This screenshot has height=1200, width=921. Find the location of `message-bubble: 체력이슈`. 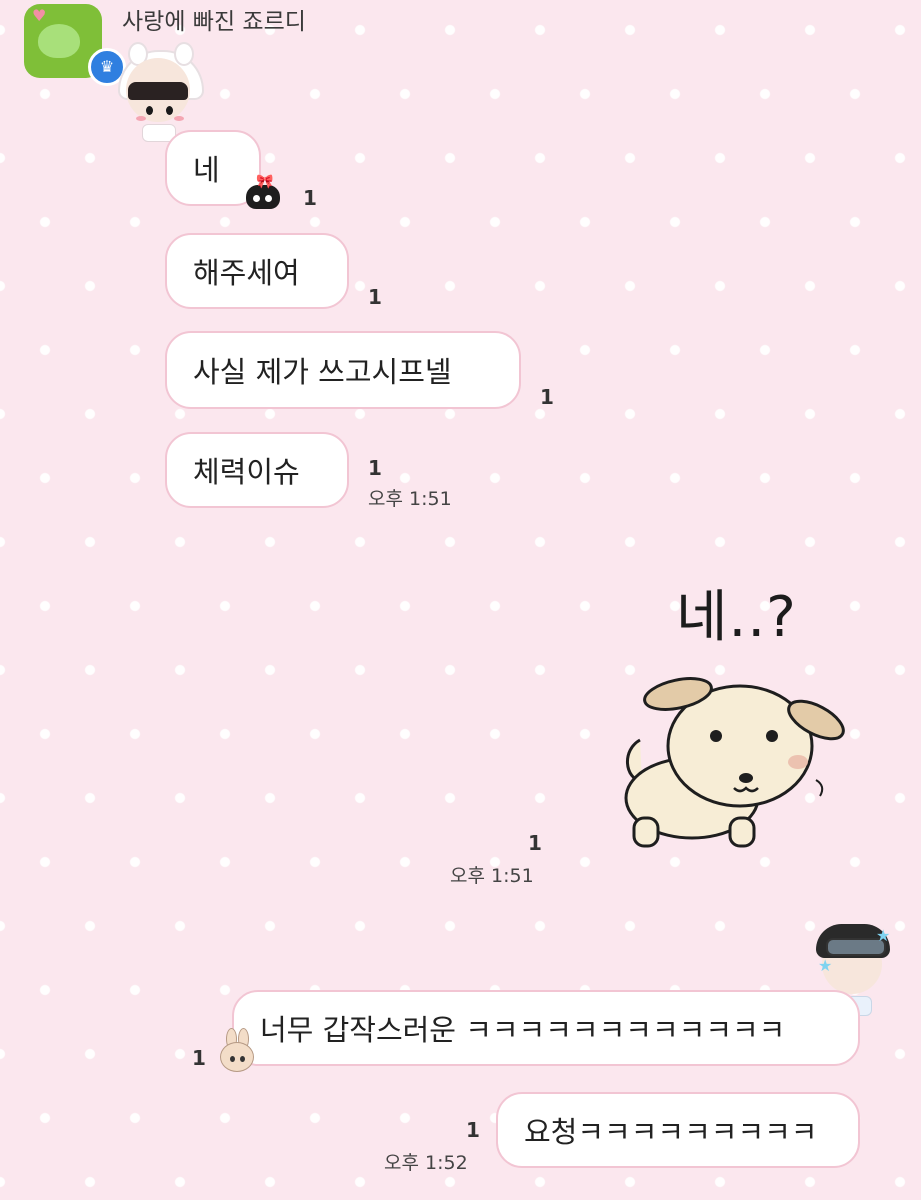

message-bubble: 체력이슈 is located at coordinates (257, 470).